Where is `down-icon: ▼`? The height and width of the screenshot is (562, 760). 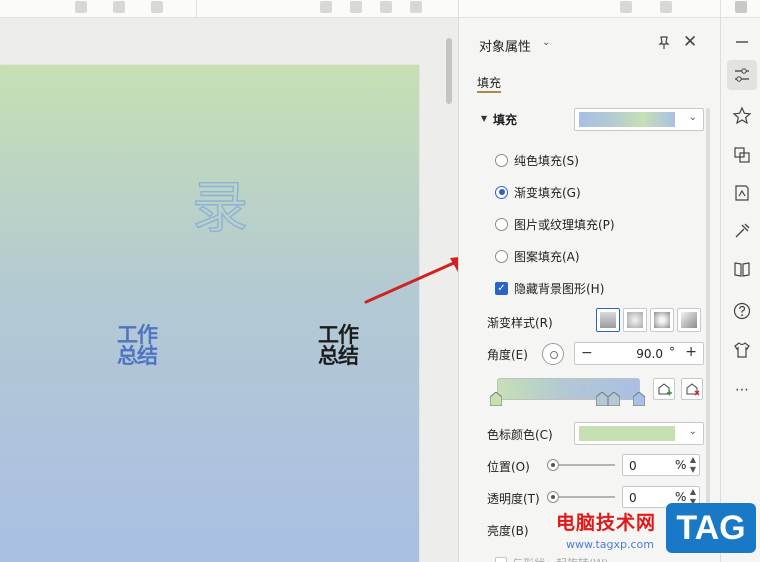
down-icon: ▼ is located at coordinates (693, 469).